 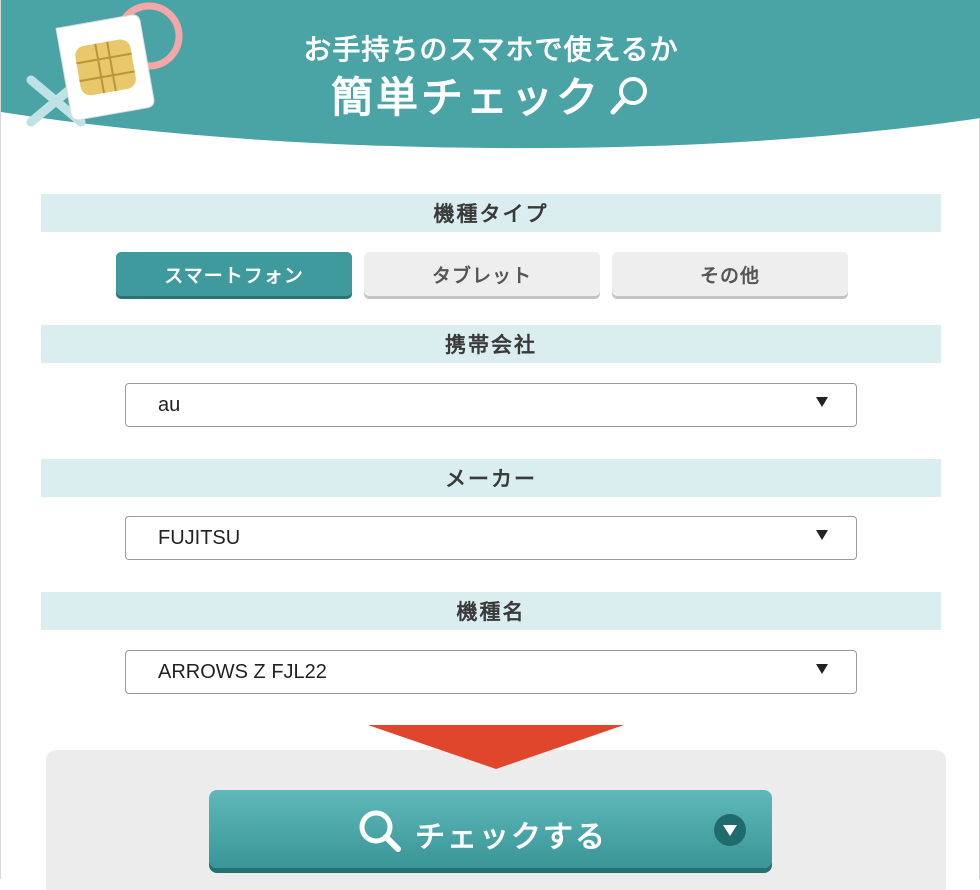 I want to click on model-select-value: ARROWS Z FJL22, so click(x=242, y=671).